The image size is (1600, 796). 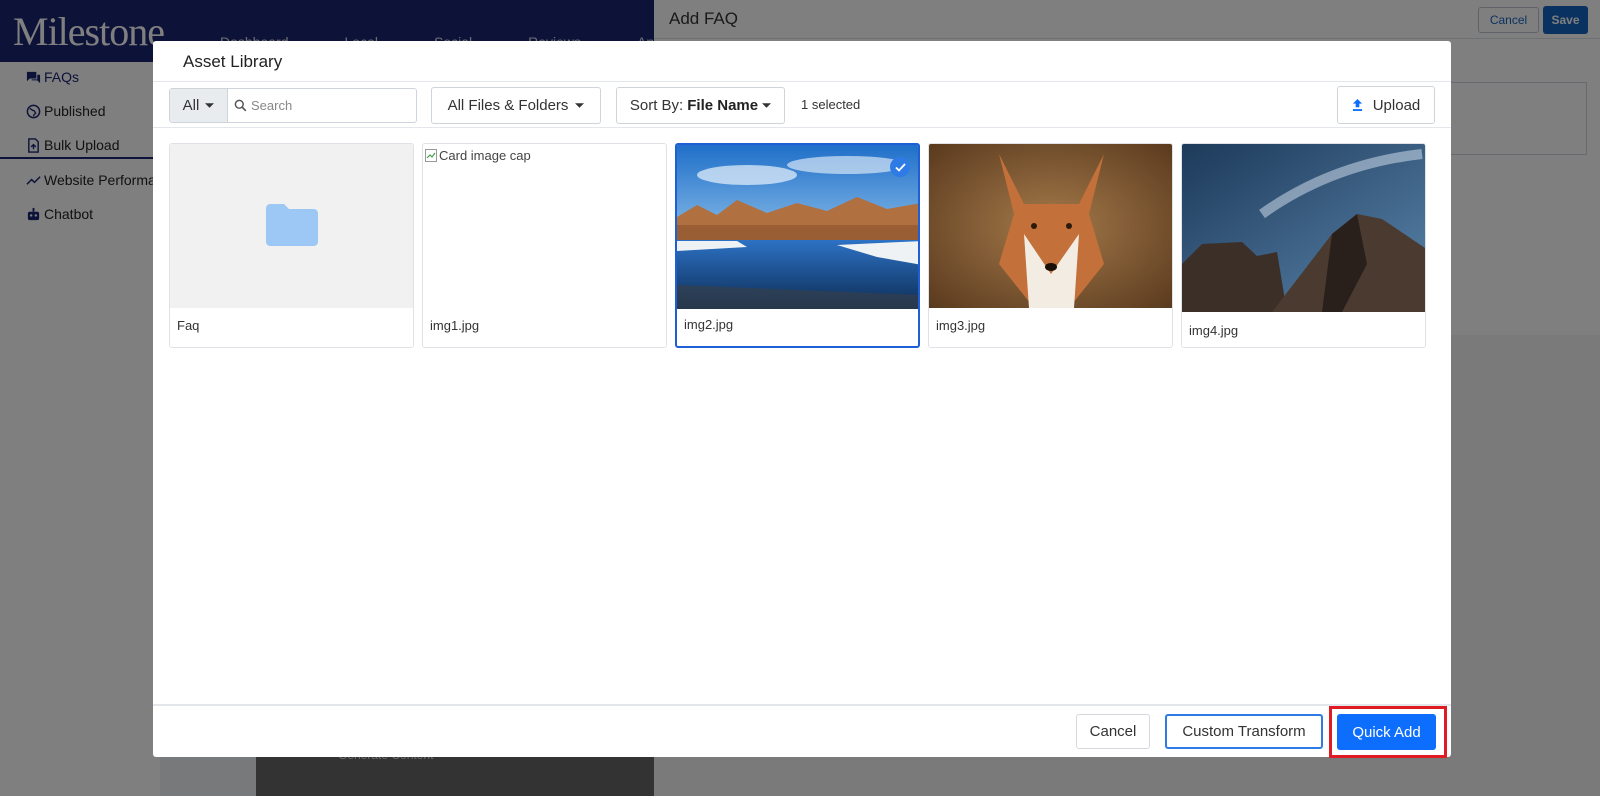 What do you see at coordinates (331, 105) in the screenshot?
I see `search-input` at bounding box center [331, 105].